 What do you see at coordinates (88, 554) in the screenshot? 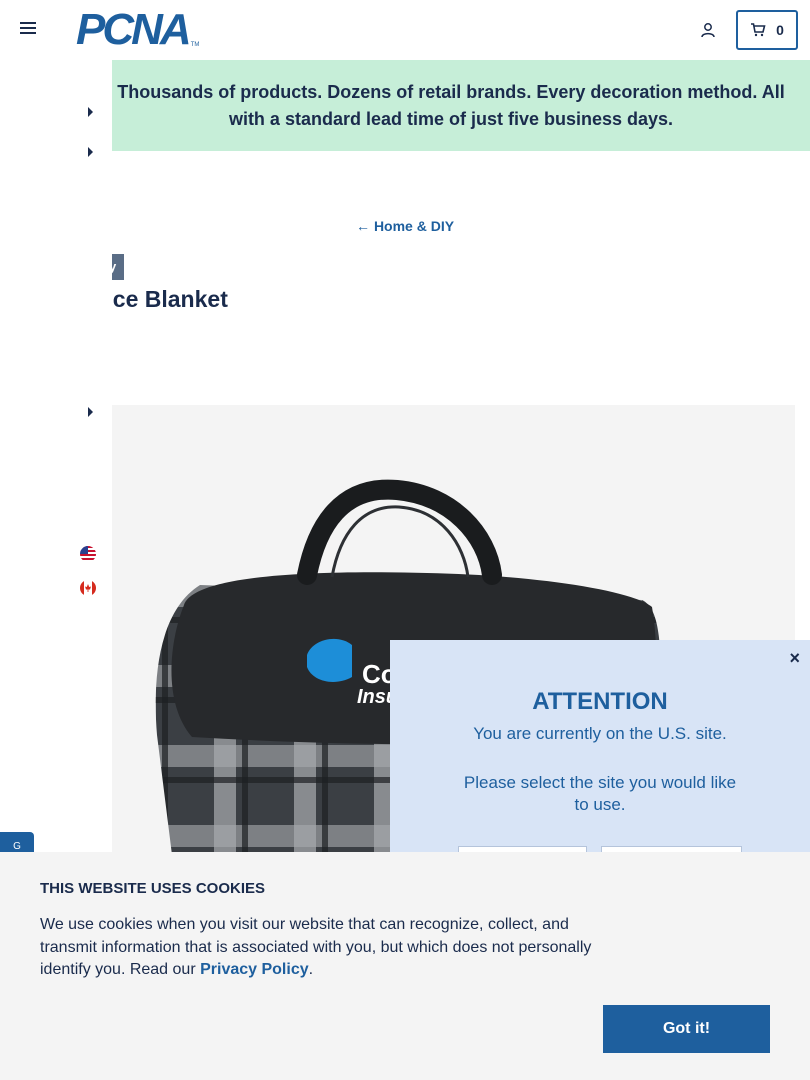
I see `us-flag-icon` at bounding box center [88, 554].